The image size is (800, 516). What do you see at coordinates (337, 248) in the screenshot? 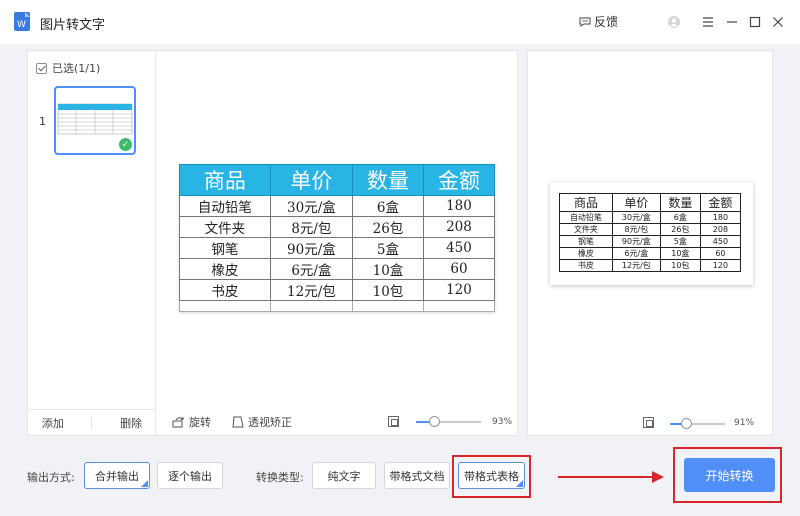
I see `table-row: 钢笔 90元/盒 5盒 450` at bounding box center [337, 248].